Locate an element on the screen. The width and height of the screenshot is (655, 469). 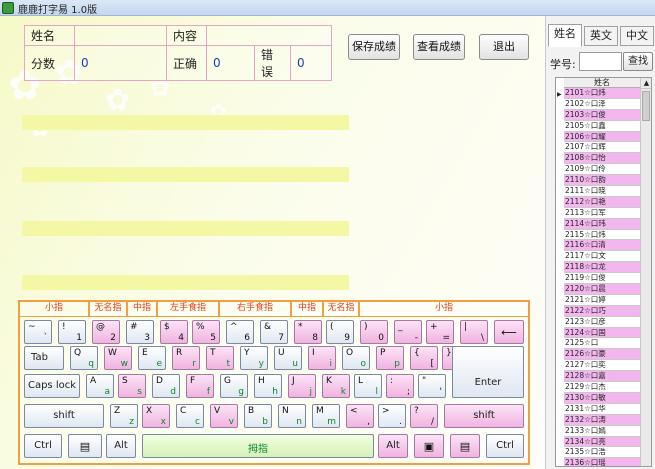
key-quote: " ' is located at coordinates (432, 386).